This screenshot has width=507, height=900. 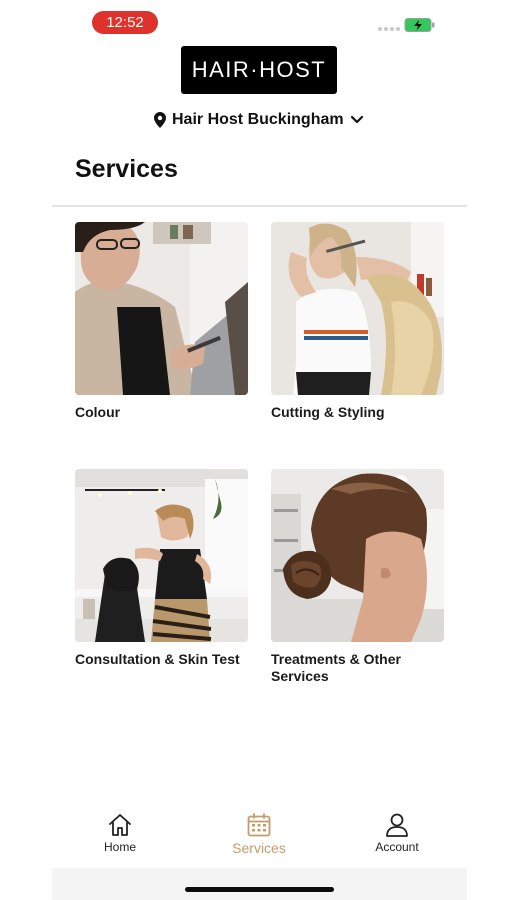 I want to click on tab-account: Account, so click(x=397, y=840).